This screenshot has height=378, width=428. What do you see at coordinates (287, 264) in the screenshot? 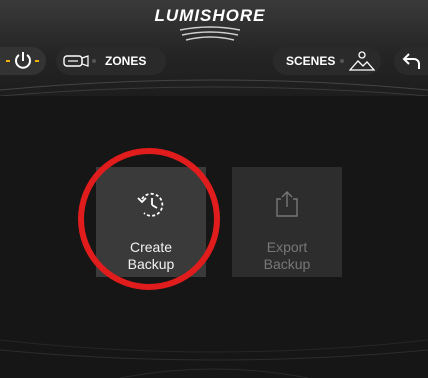
I see `export-backup-label-line2: Backup` at bounding box center [287, 264].